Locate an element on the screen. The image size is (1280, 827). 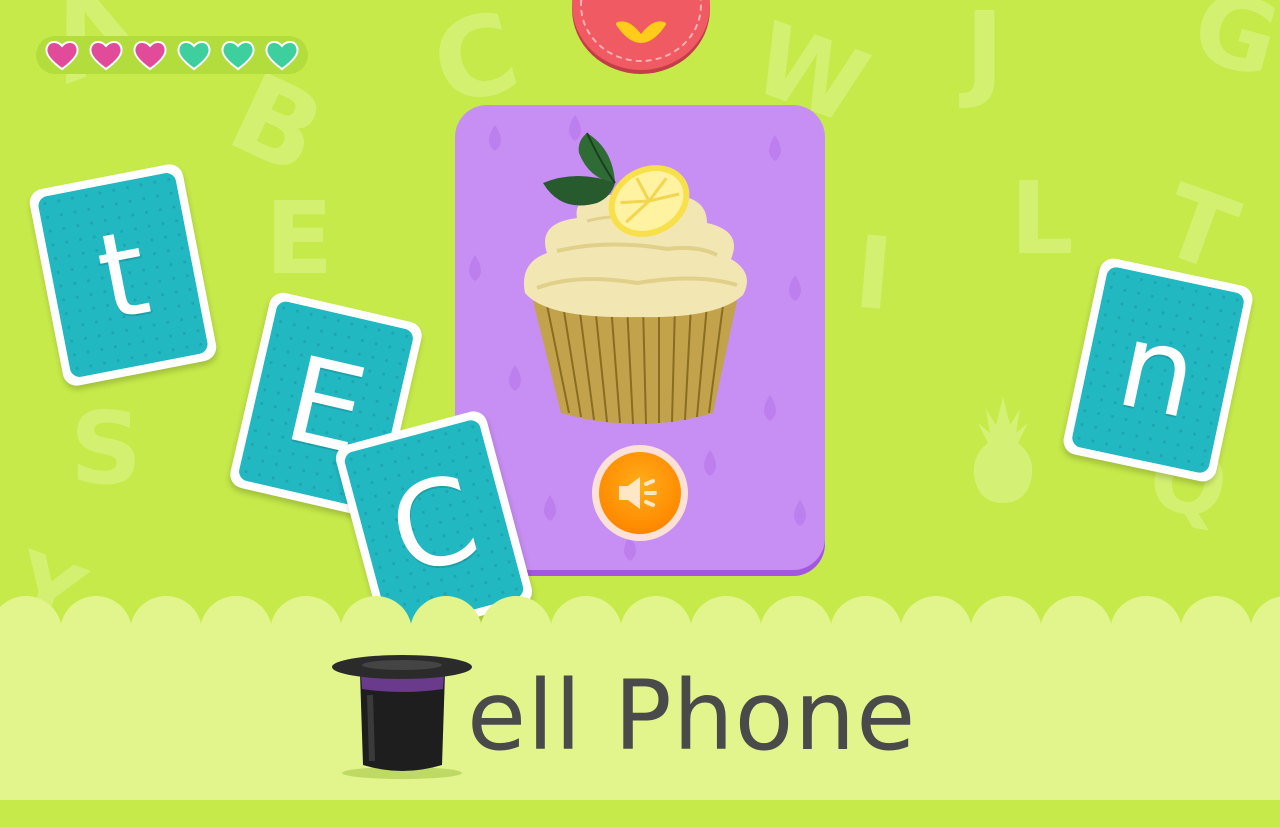
bg-letter: S is located at coordinates (106, 448).